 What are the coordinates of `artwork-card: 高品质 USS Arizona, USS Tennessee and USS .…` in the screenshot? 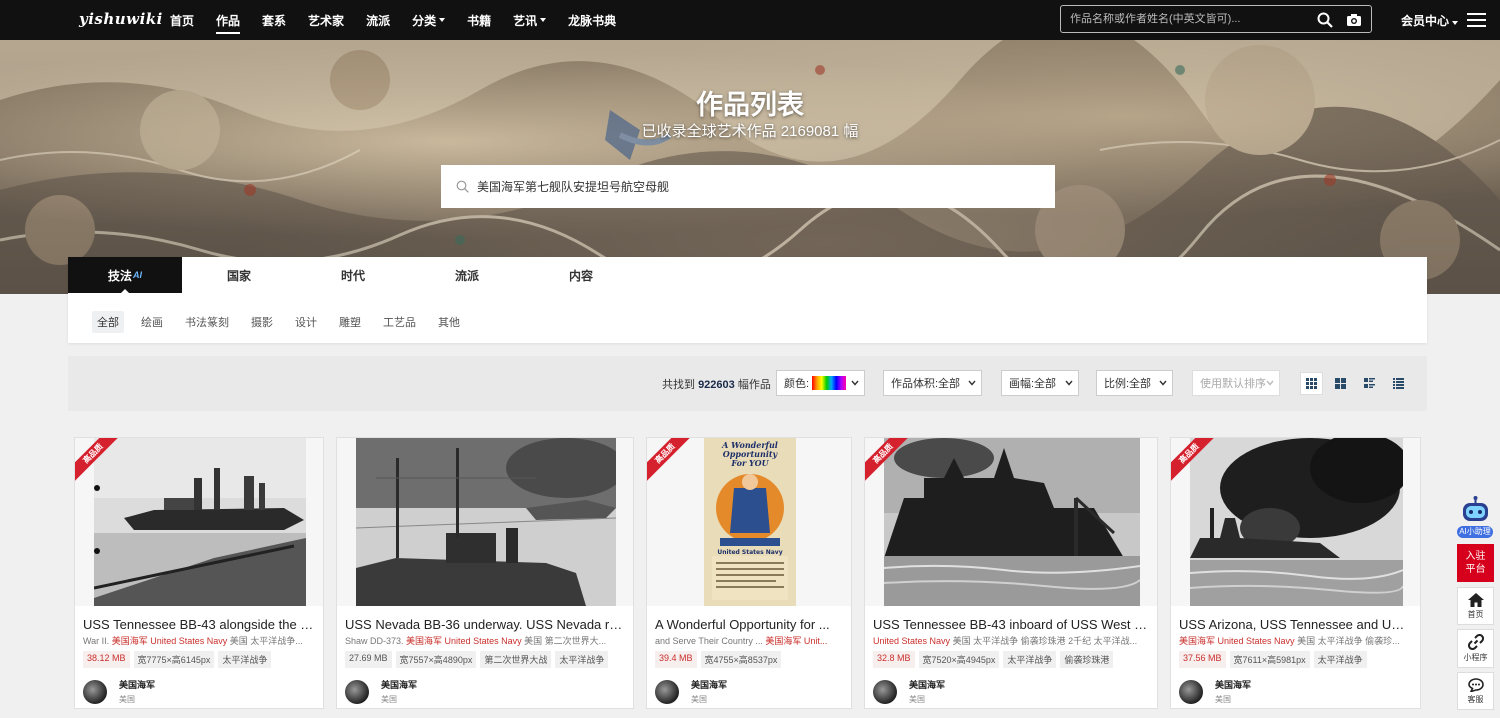 It's located at (1295, 573).